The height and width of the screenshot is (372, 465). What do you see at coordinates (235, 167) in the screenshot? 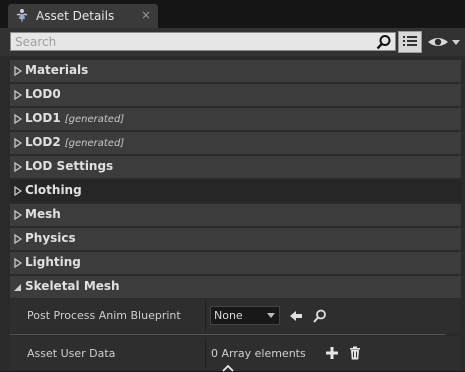
I see `category-lod-settings: LOD Settings` at bounding box center [235, 167].